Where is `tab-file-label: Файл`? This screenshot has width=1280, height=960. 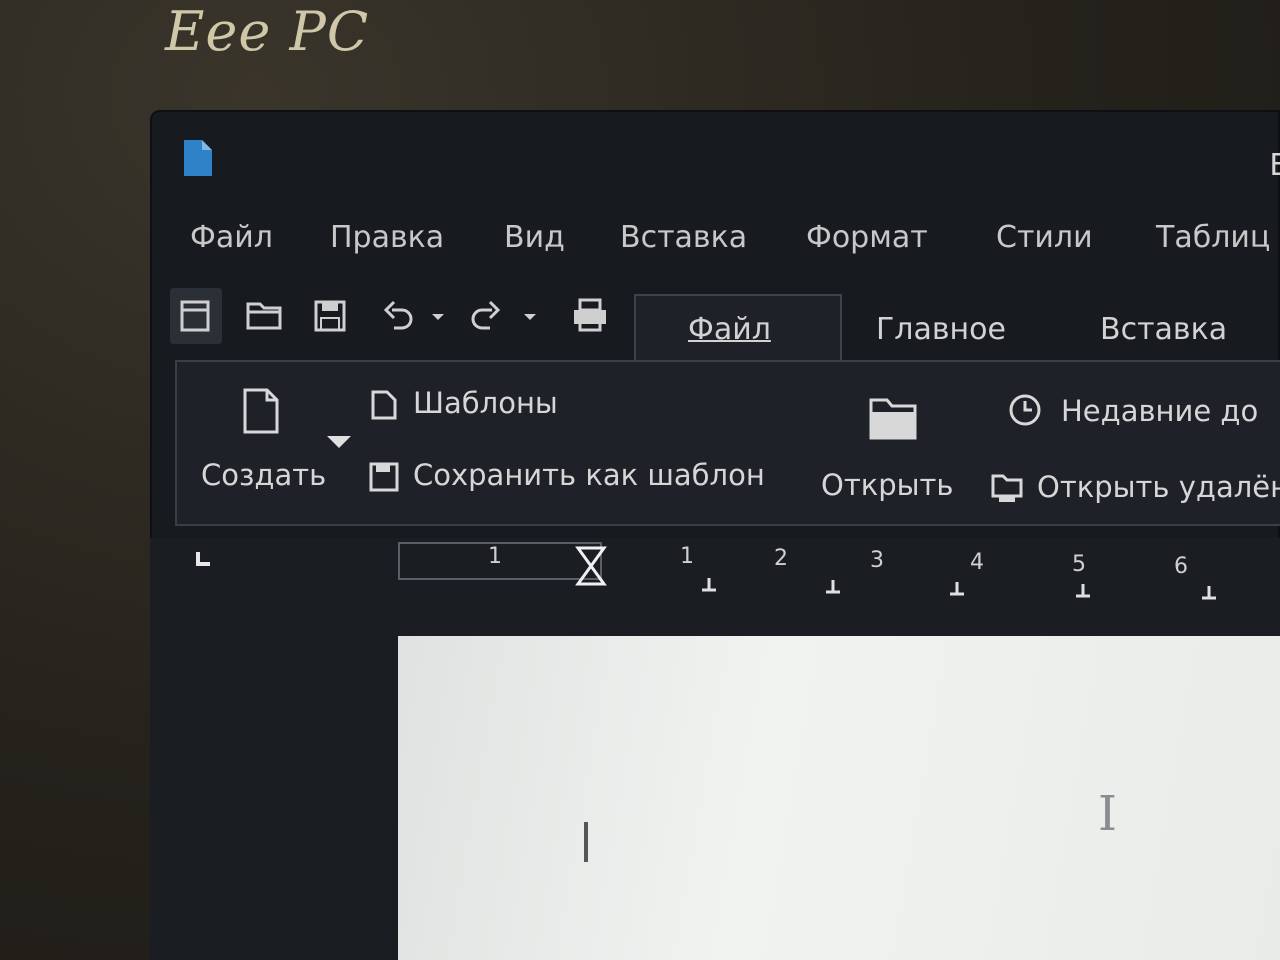 tab-file-label: Файл is located at coordinates (729, 329).